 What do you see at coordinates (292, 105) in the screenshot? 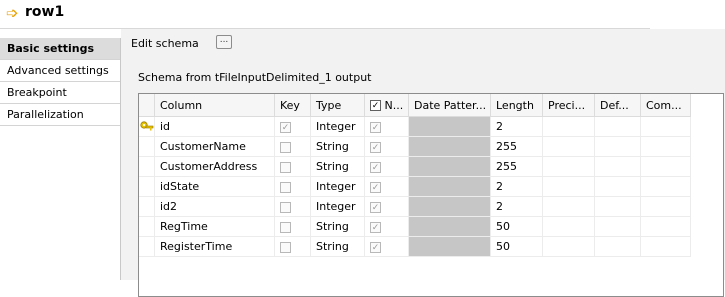
I see `col-header-key: Key` at bounding box center [292, 105].